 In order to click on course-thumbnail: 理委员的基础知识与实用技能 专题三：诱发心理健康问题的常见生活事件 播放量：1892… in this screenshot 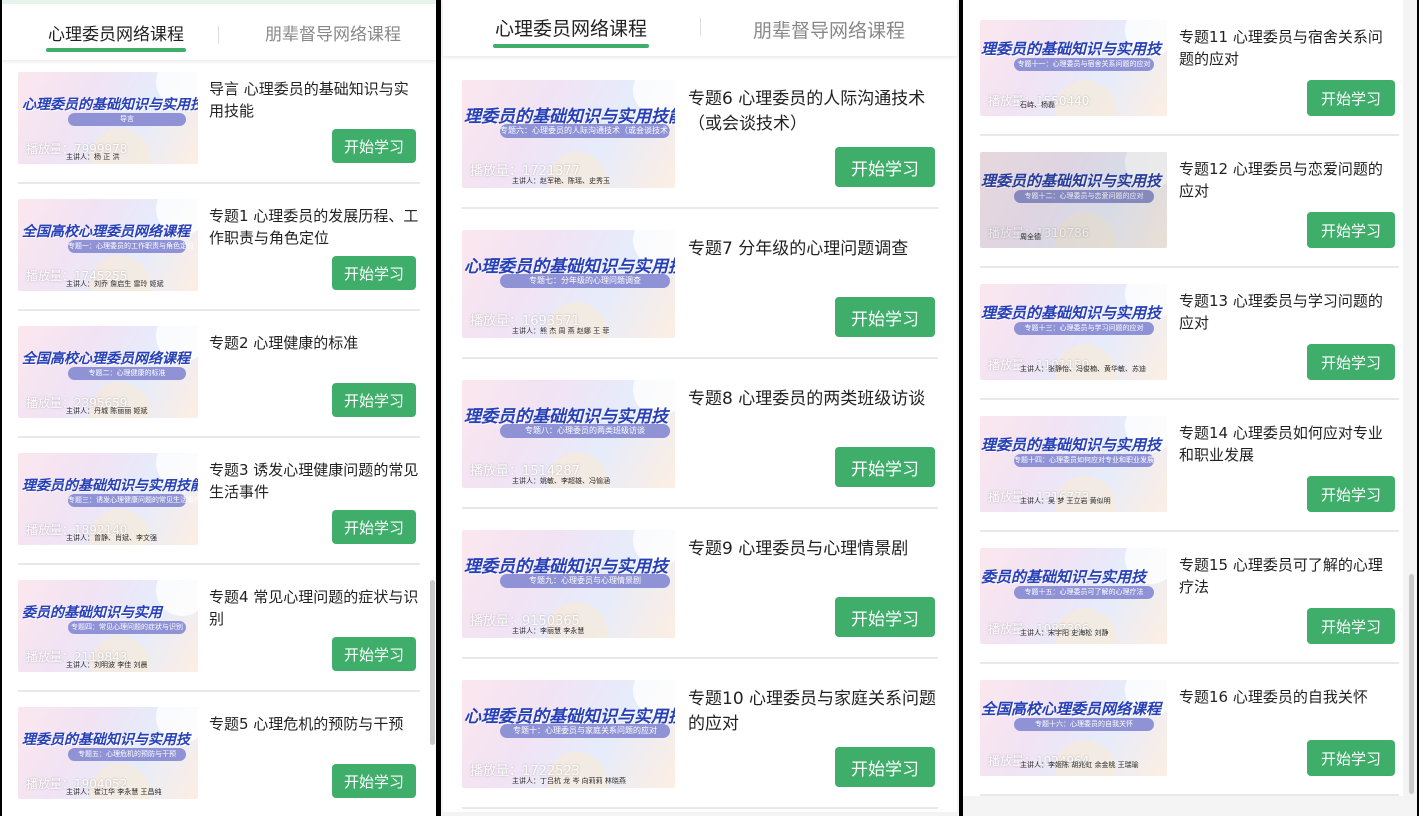, I will do `click(108, 499)`.